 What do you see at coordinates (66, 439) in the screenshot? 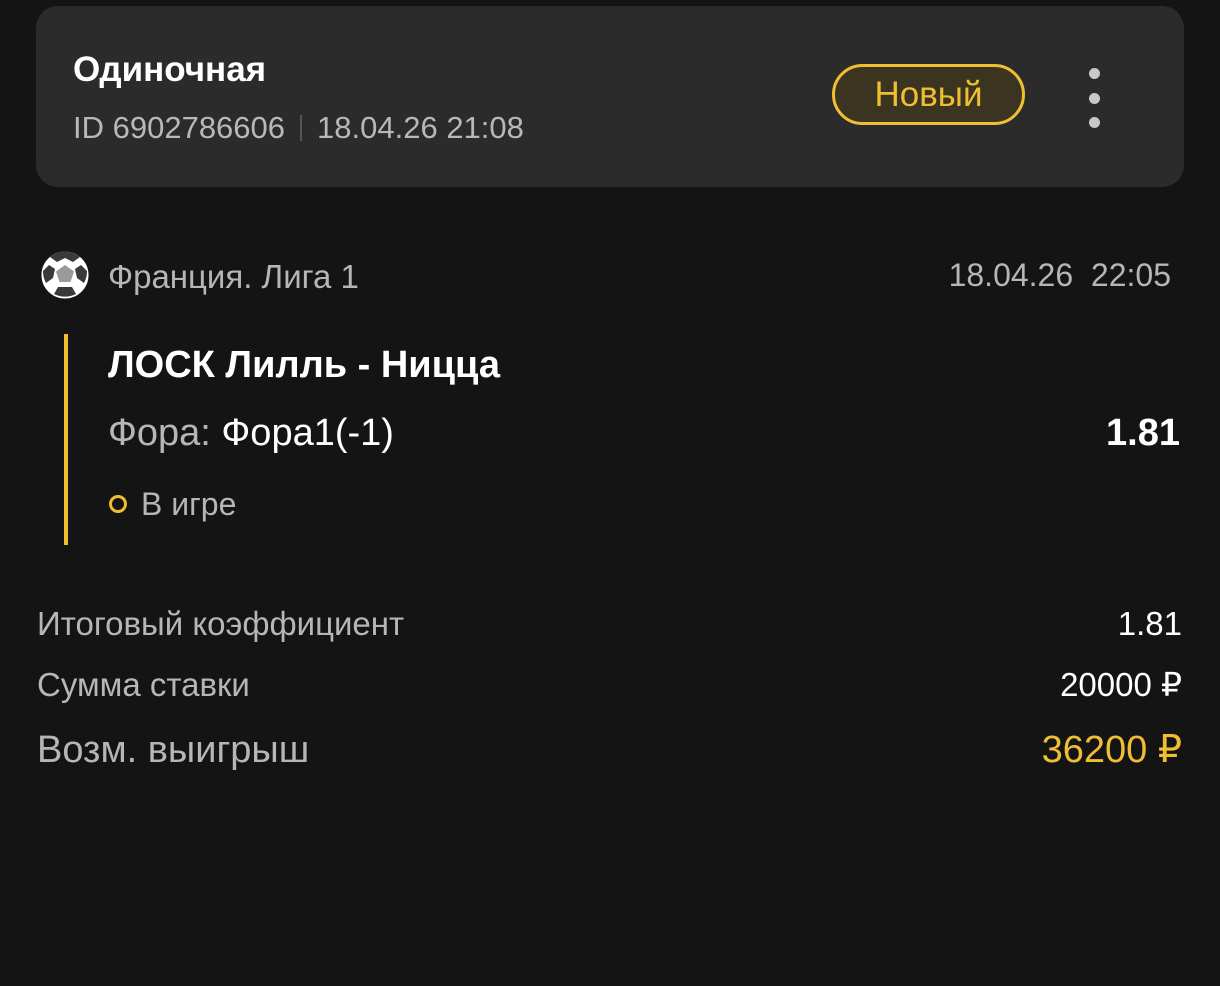
I see `selection-accent-bar` at bounding box center [66, 439].